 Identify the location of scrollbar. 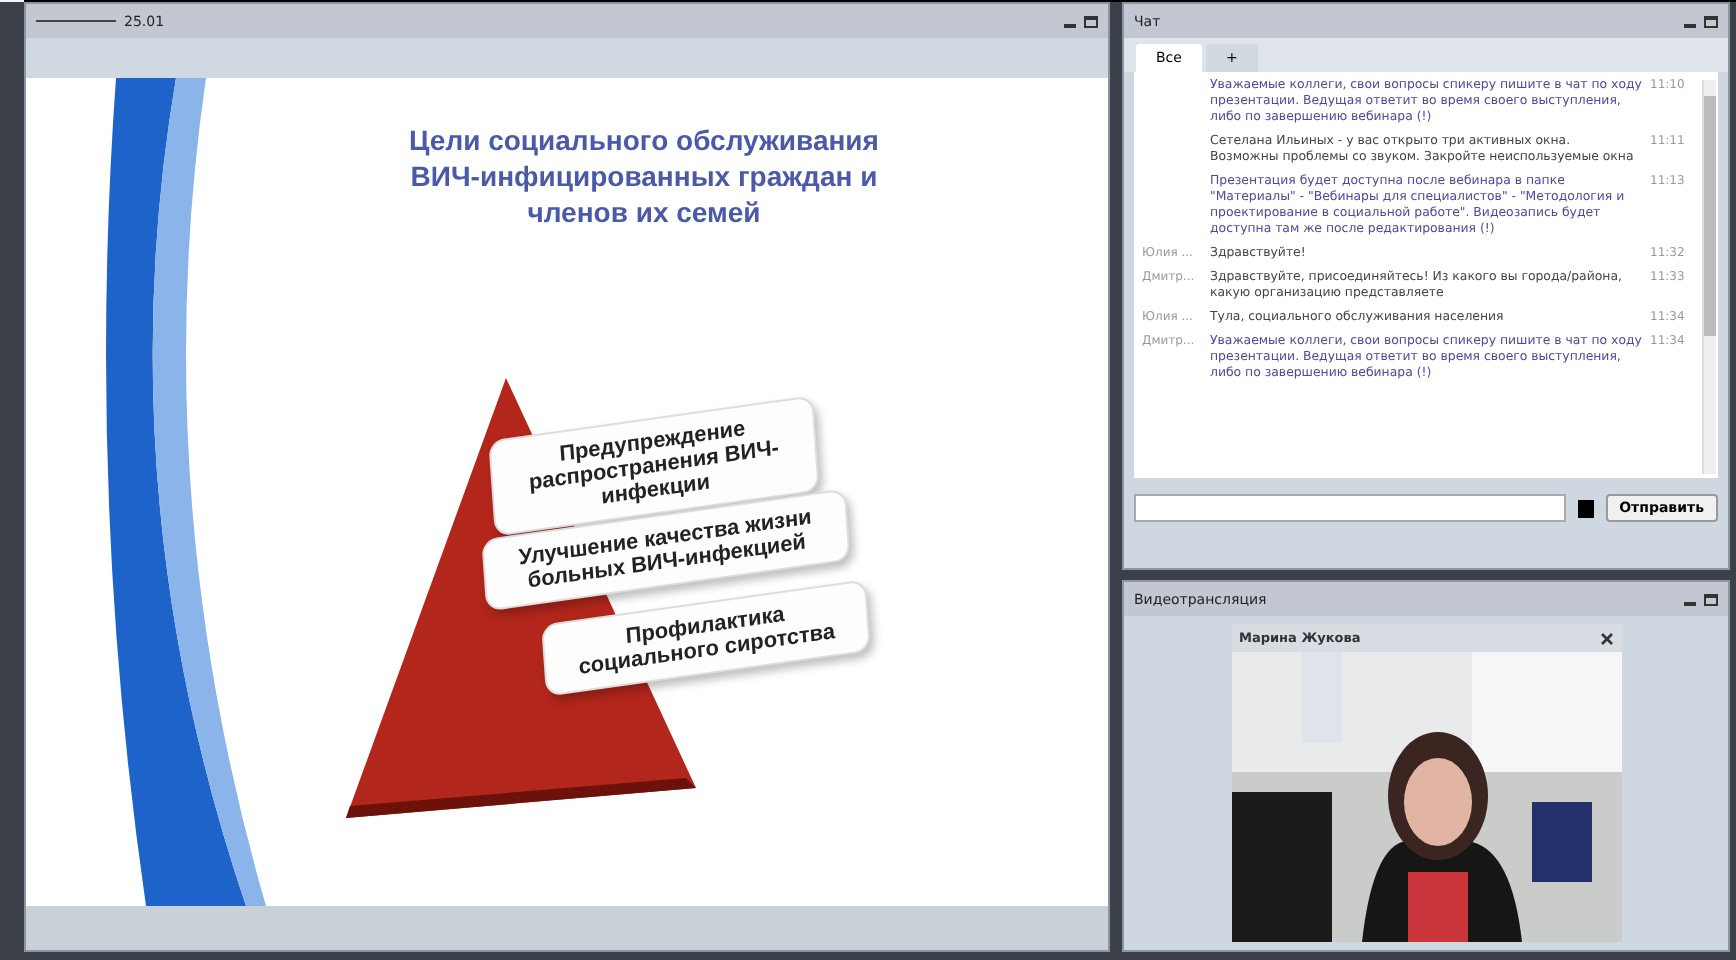
(1709, 277).